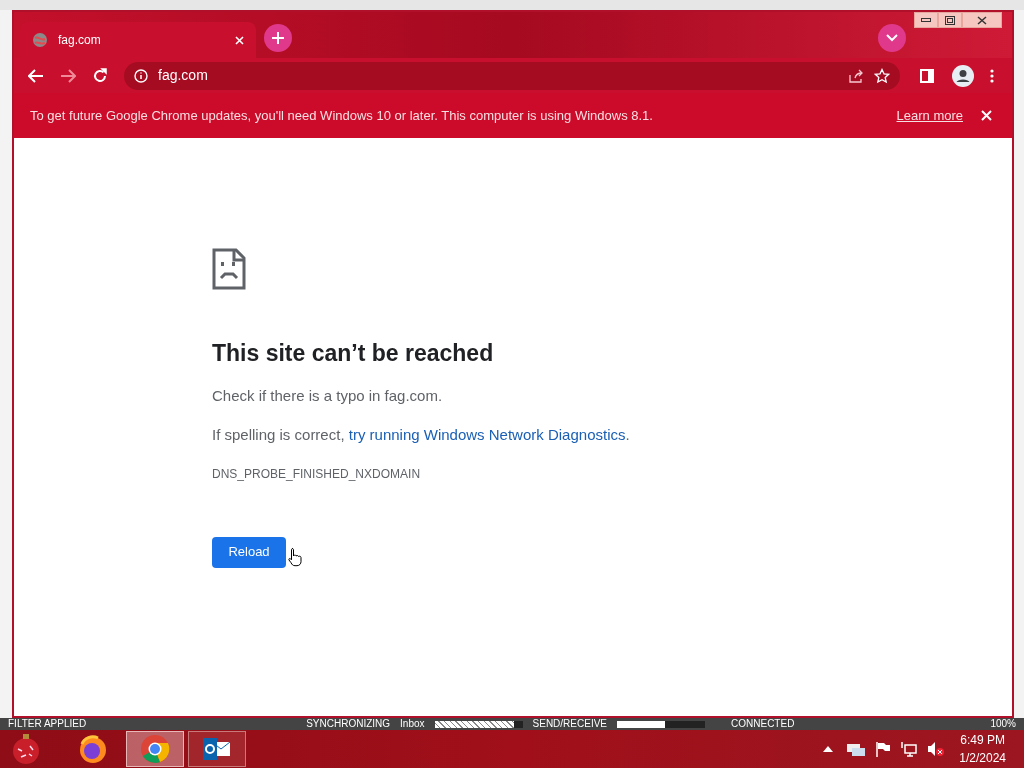 The width and height of the screenshot is (1024, 768). I want to click on restore-button, so click(950, 20).